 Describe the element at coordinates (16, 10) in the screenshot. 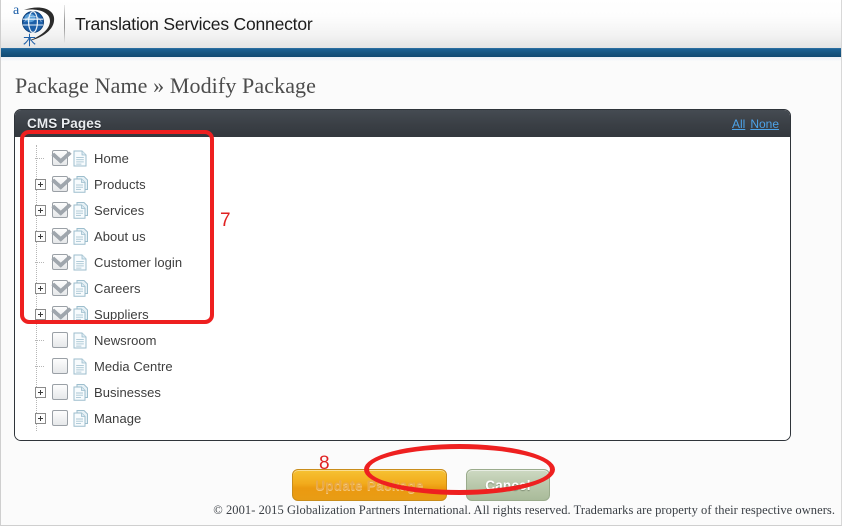

I see `svg-text: a` at that location.